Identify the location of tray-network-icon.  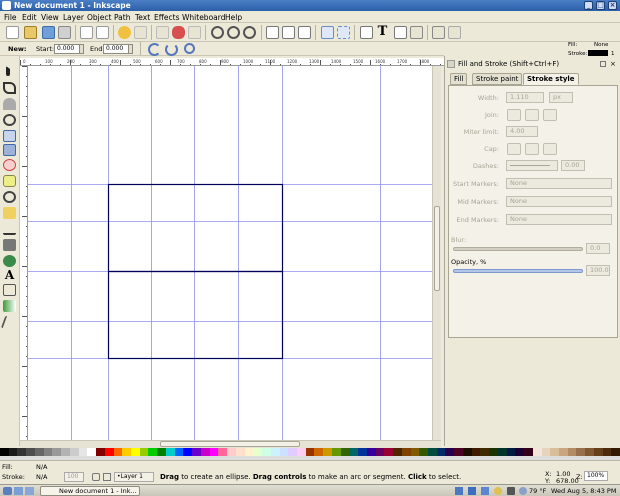
(459, 491).